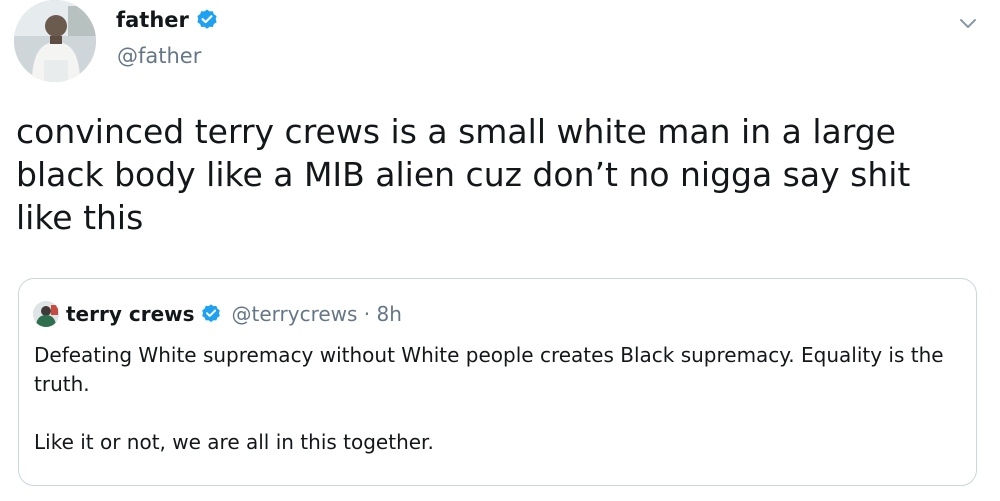 This screenshot has width=1000, height=501. What do you see at coordinates (389, 314) in the screenshot?
I see `quoted-tweet-time: 8h` at bounding box center [389, 314].